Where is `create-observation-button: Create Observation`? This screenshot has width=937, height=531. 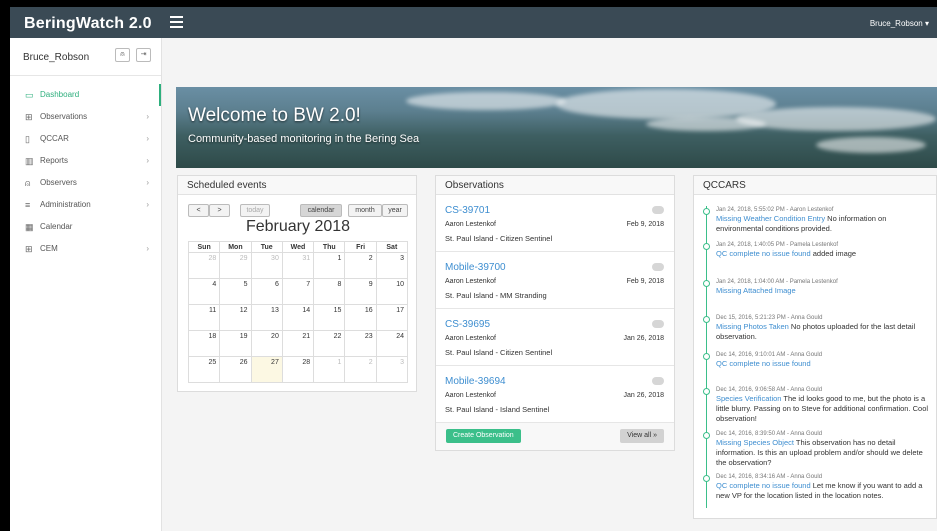
create-observation-button: Create Observation is located at coordinates (483, 436).